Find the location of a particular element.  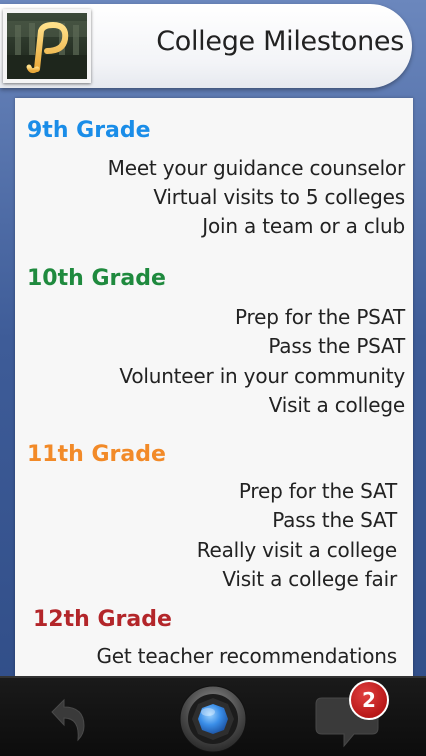

list-item: Meet your guidance counselor is located at coordinates (256, 168).